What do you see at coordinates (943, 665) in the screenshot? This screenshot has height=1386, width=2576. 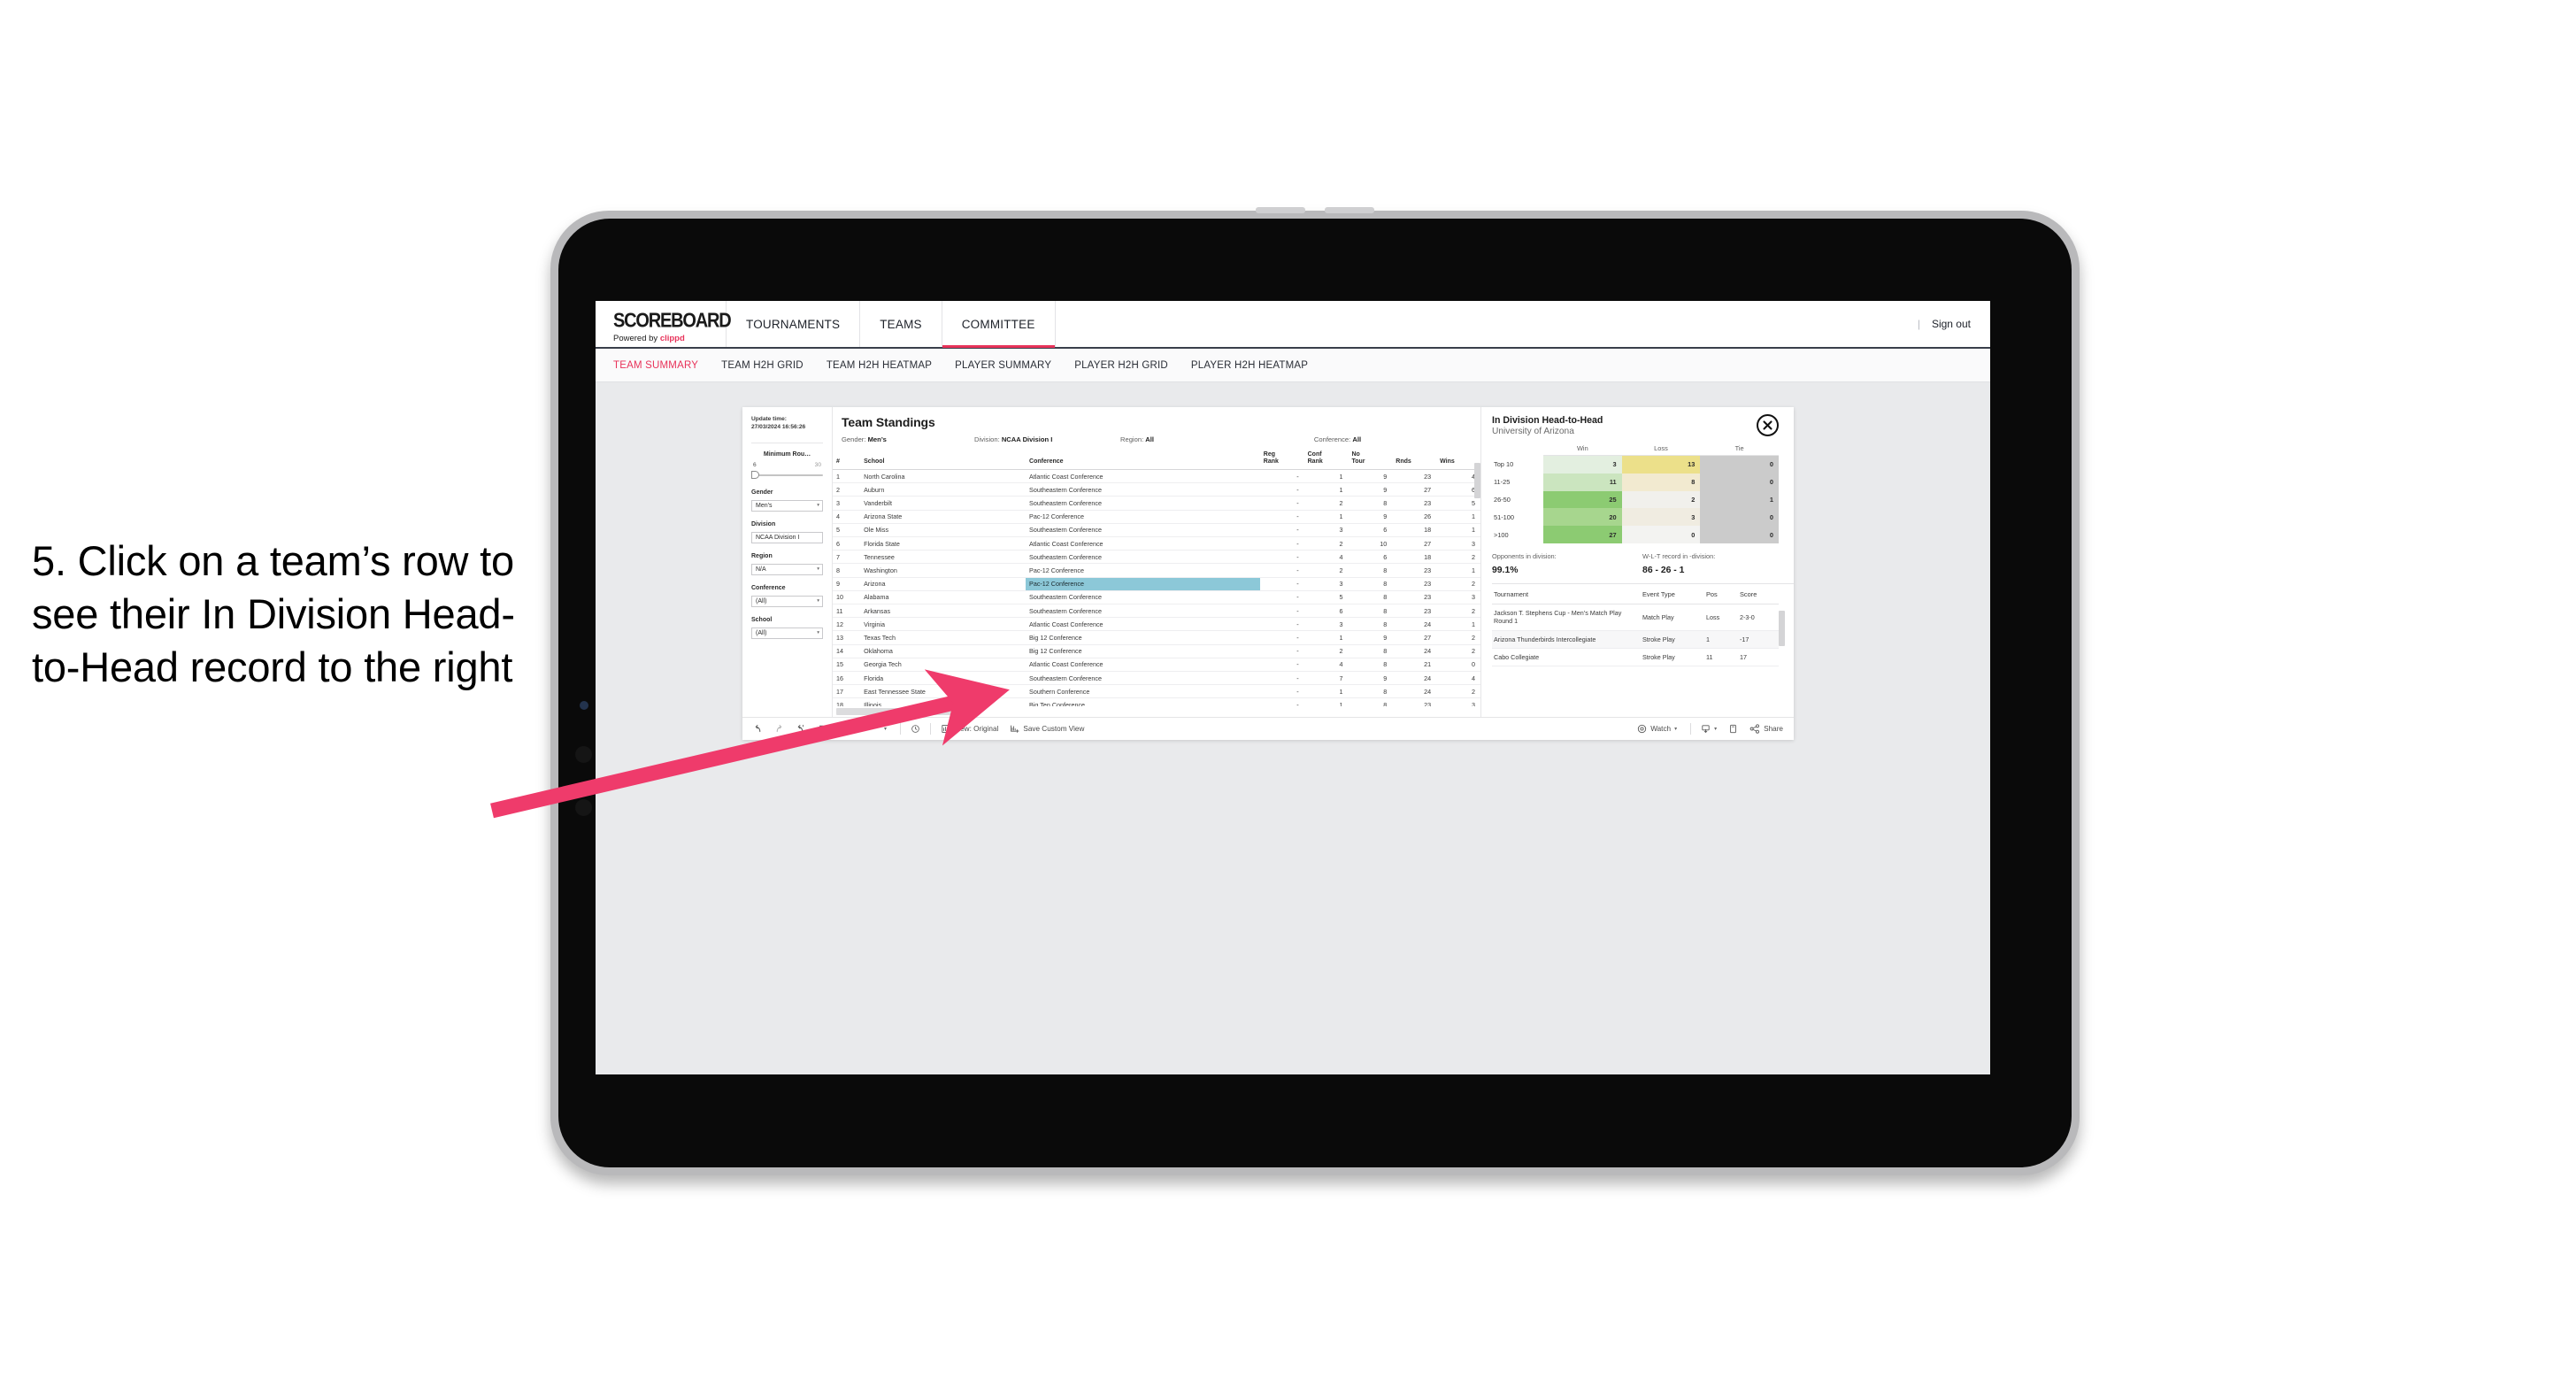 I see `cell-school: Georgia Tech` at bounding box center [943, 665].